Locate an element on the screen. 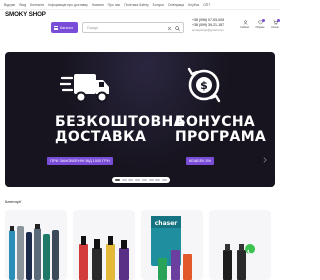  top-link: Політика Safety is located at coordinates (136, 5).